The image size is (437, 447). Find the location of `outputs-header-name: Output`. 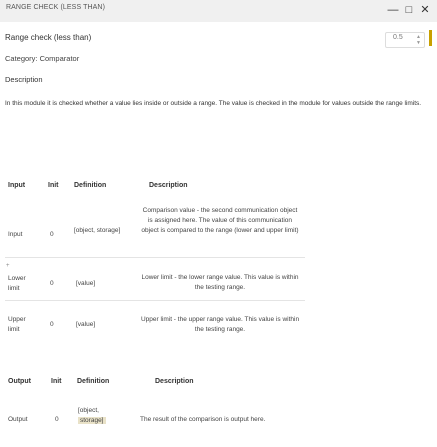

outputs-header-name: Output is located at coordinates (19, 381).